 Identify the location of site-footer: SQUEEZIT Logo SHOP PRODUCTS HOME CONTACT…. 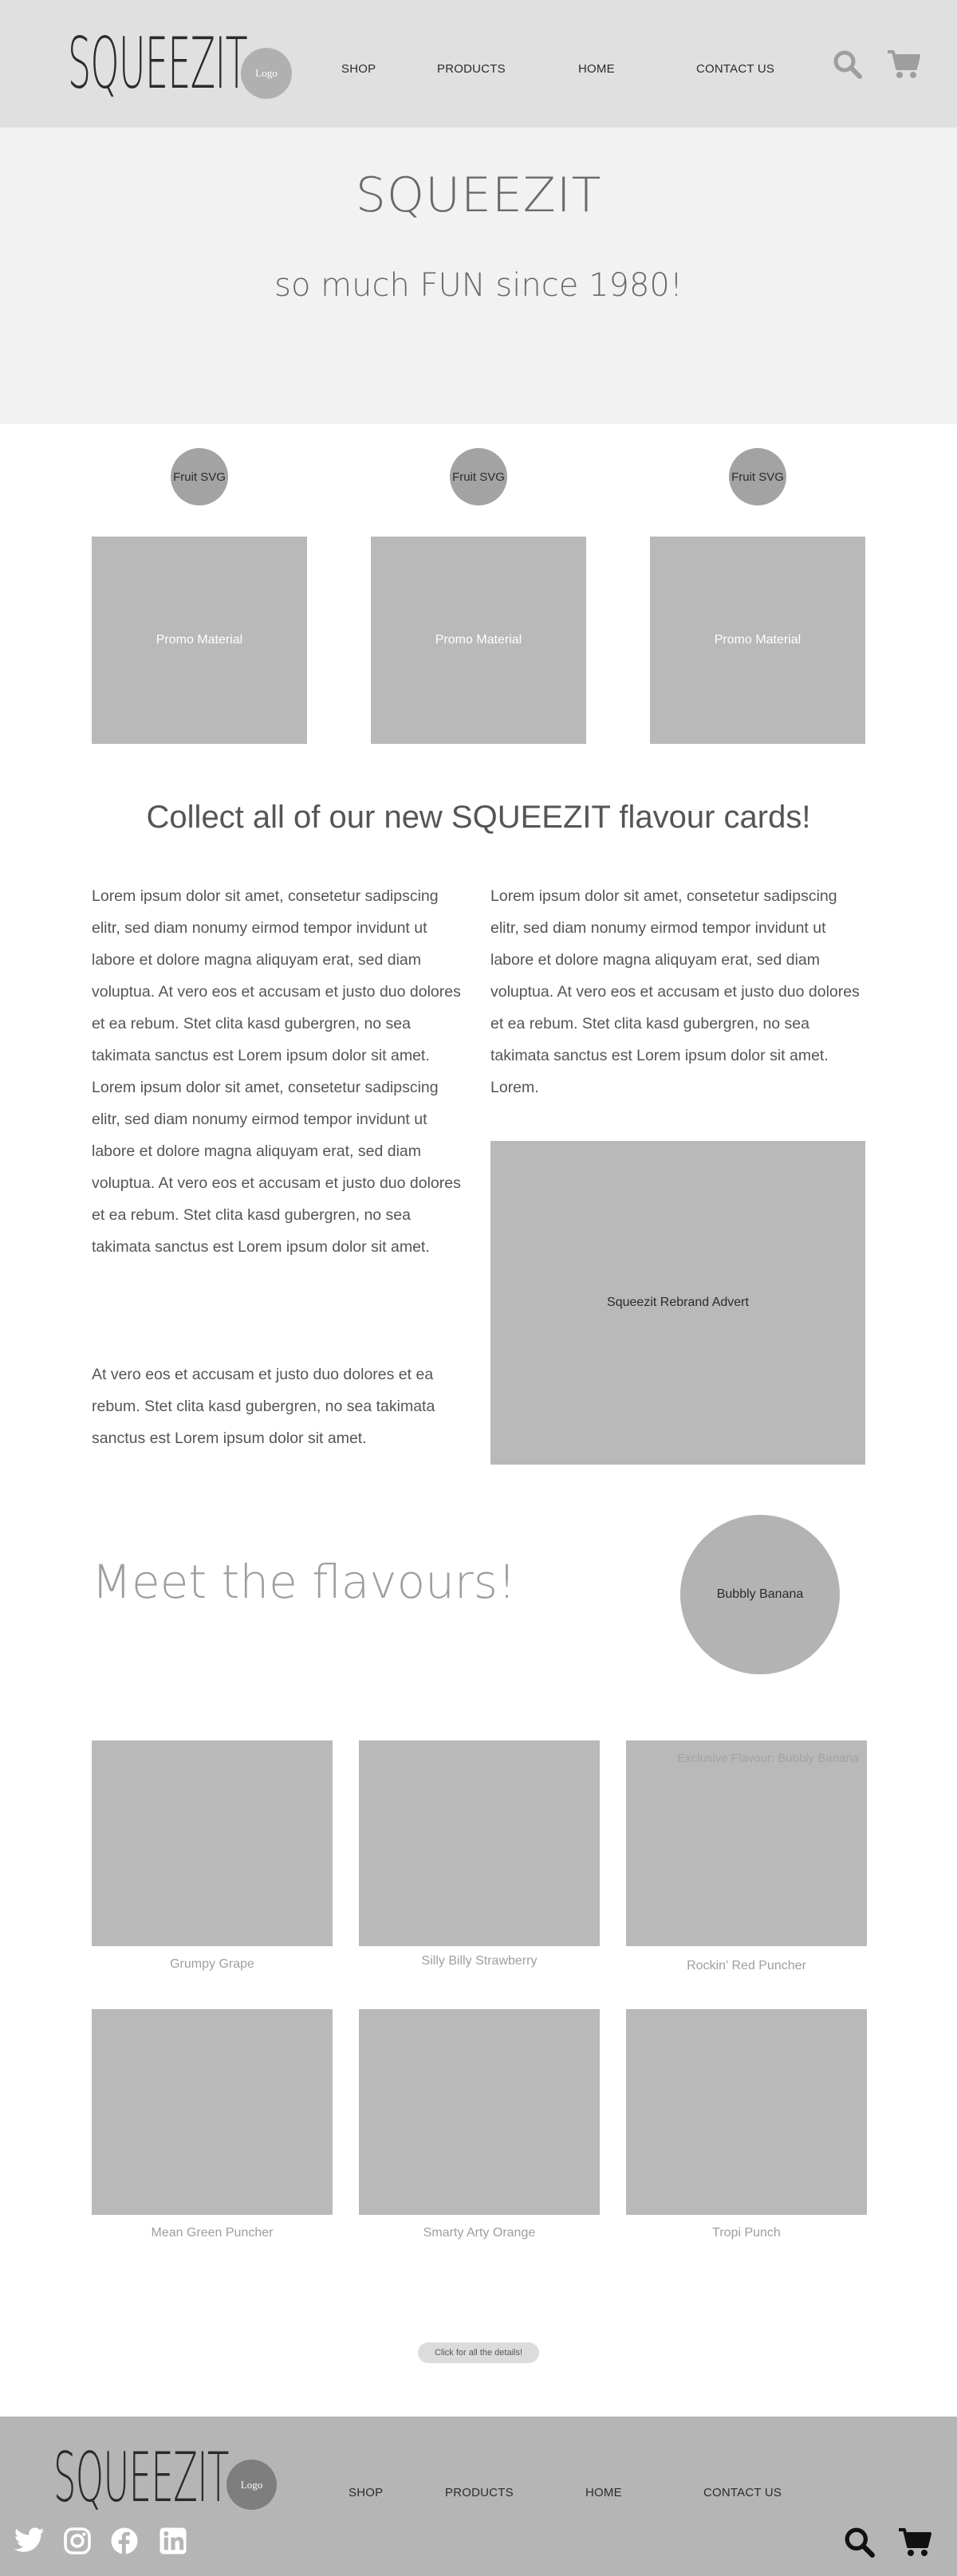
(478, 2496).